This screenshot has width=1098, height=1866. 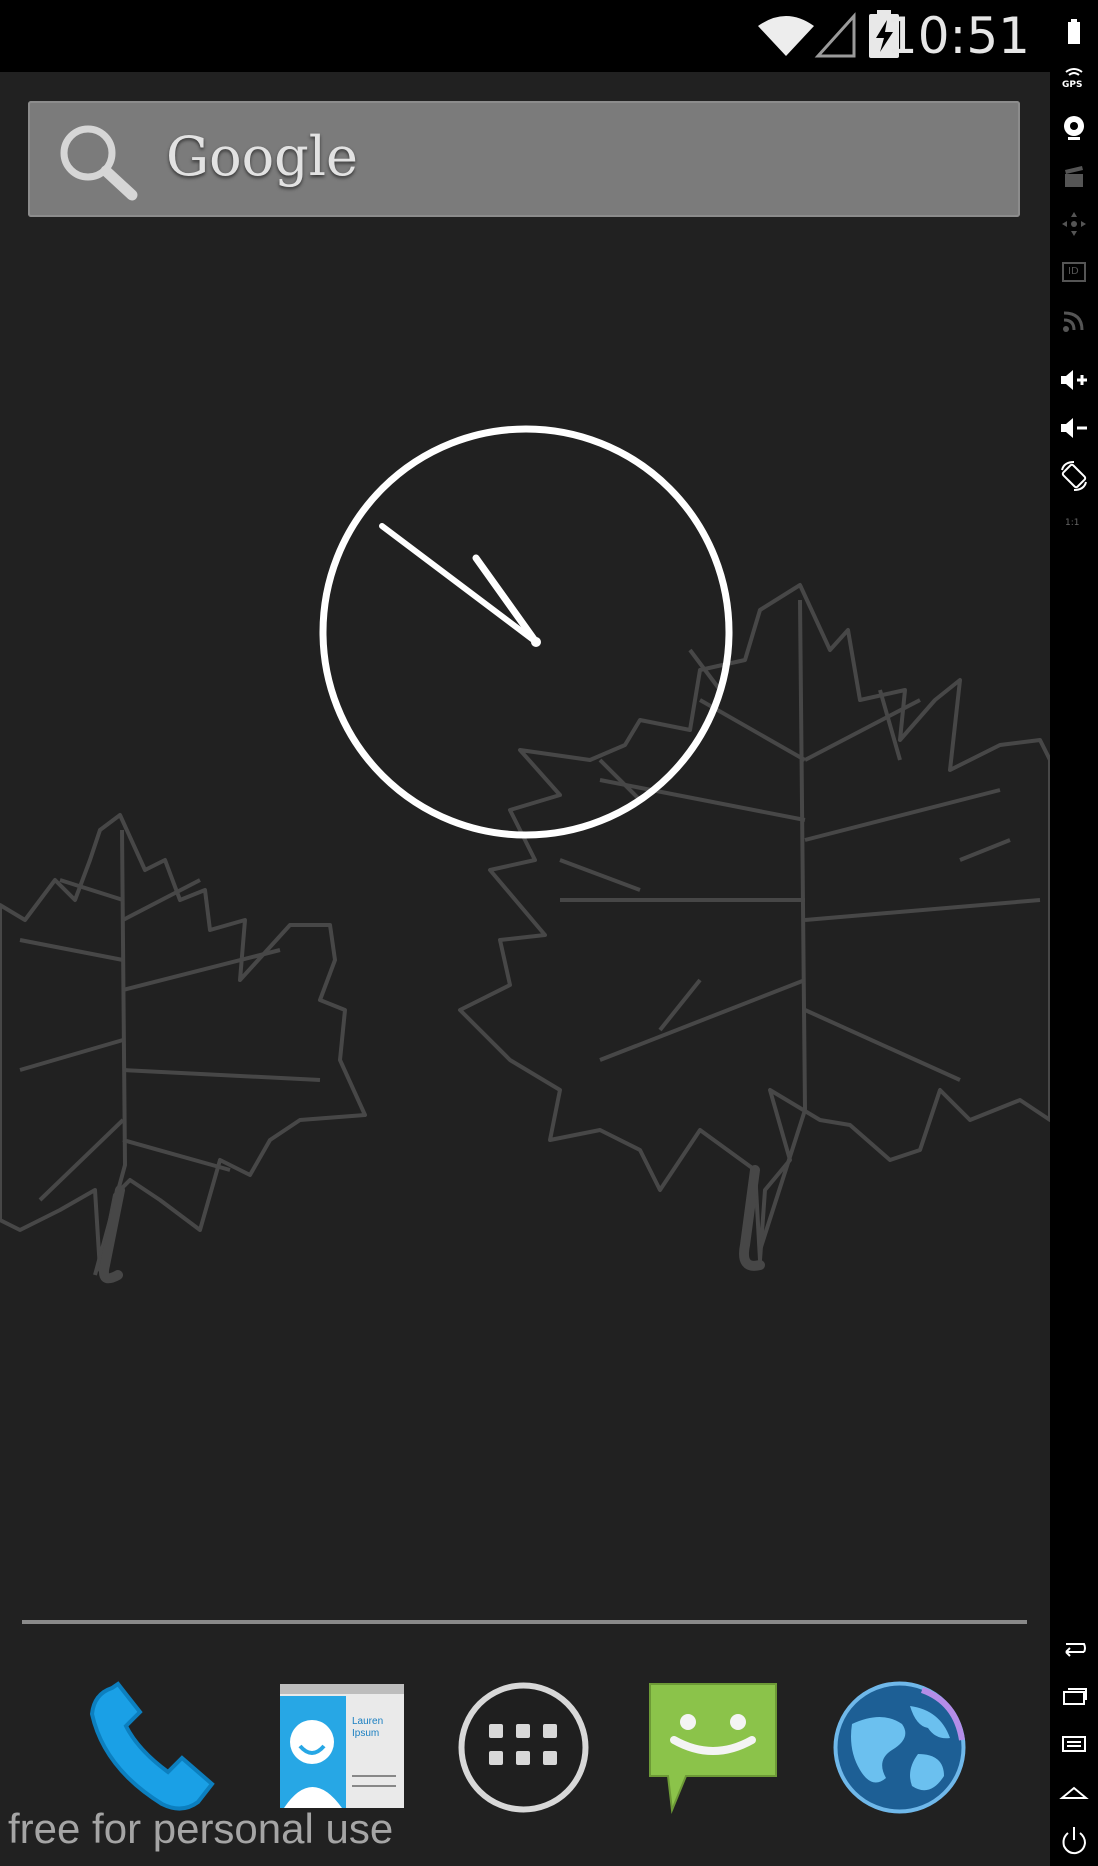 I want to click on camera-icon, so click(x=1074, y=128).